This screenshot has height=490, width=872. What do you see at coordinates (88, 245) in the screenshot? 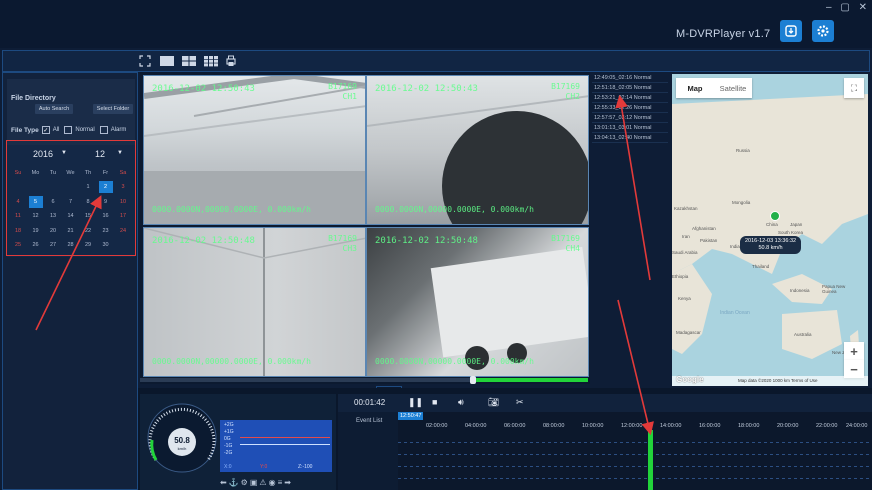
I see `calendar-day: 29` at bounding box center [88, 245].